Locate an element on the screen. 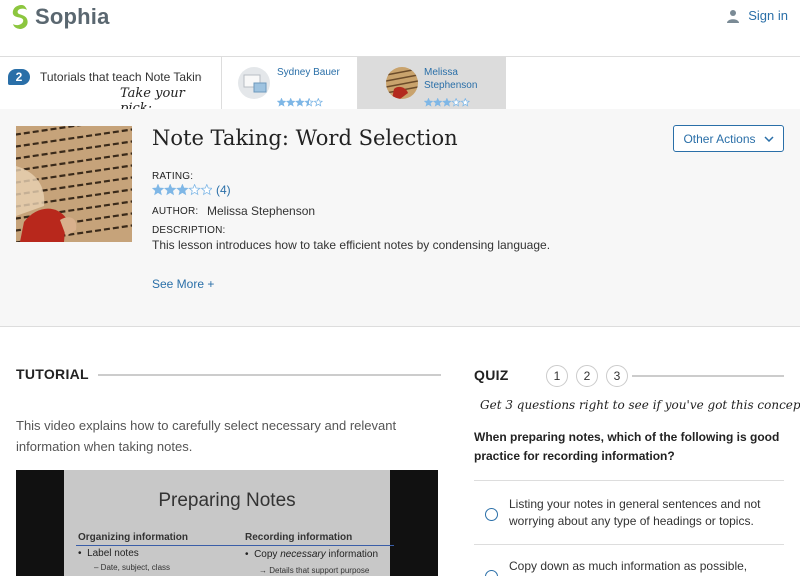 This screenshot has height=576, width=800. slide-col1-sub: – Date, subject, class is located at coordinates (132, 567).